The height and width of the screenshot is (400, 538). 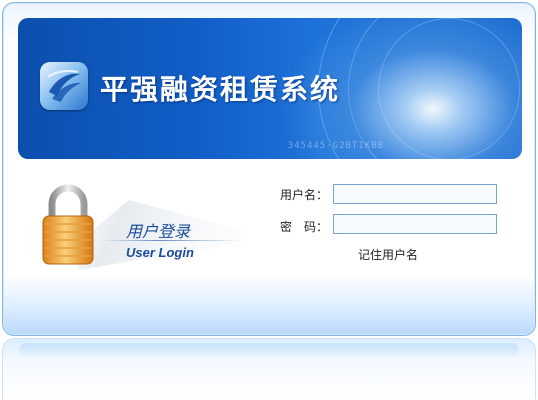 What do you see at coordinates (388, 254) in the screenshot?
I see `remember-username-link: 记住用户名` at bounding box center [388, 254].